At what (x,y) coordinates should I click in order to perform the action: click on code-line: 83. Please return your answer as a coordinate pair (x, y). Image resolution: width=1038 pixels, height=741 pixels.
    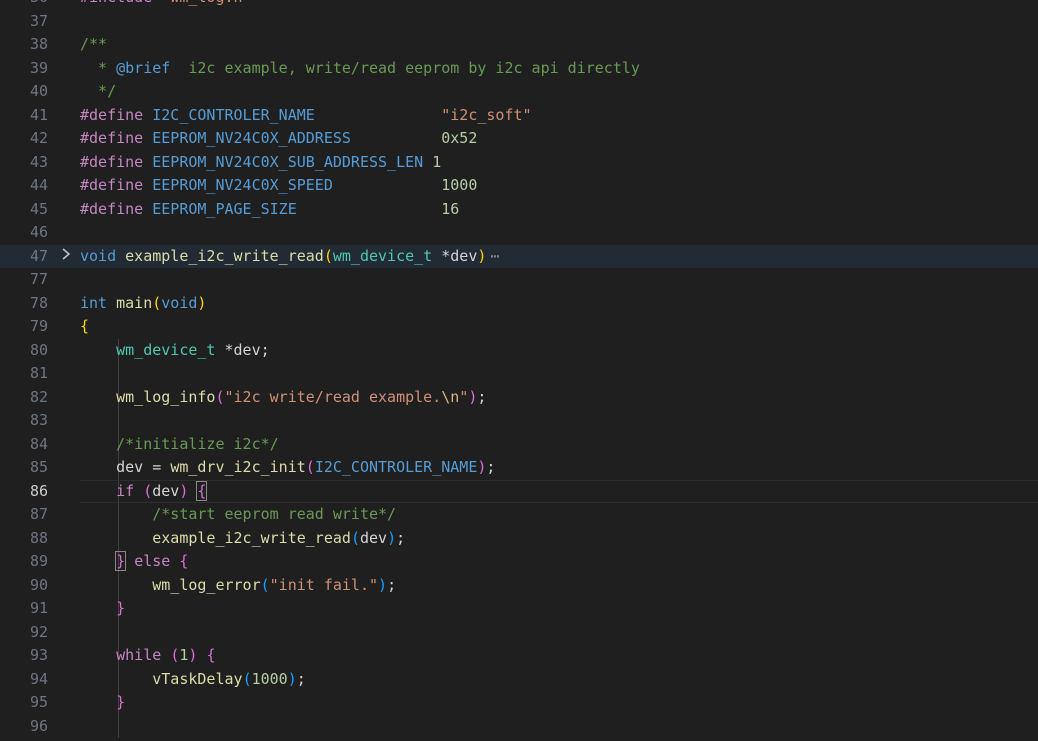
    Looking at the image, I should click on (519, 421).